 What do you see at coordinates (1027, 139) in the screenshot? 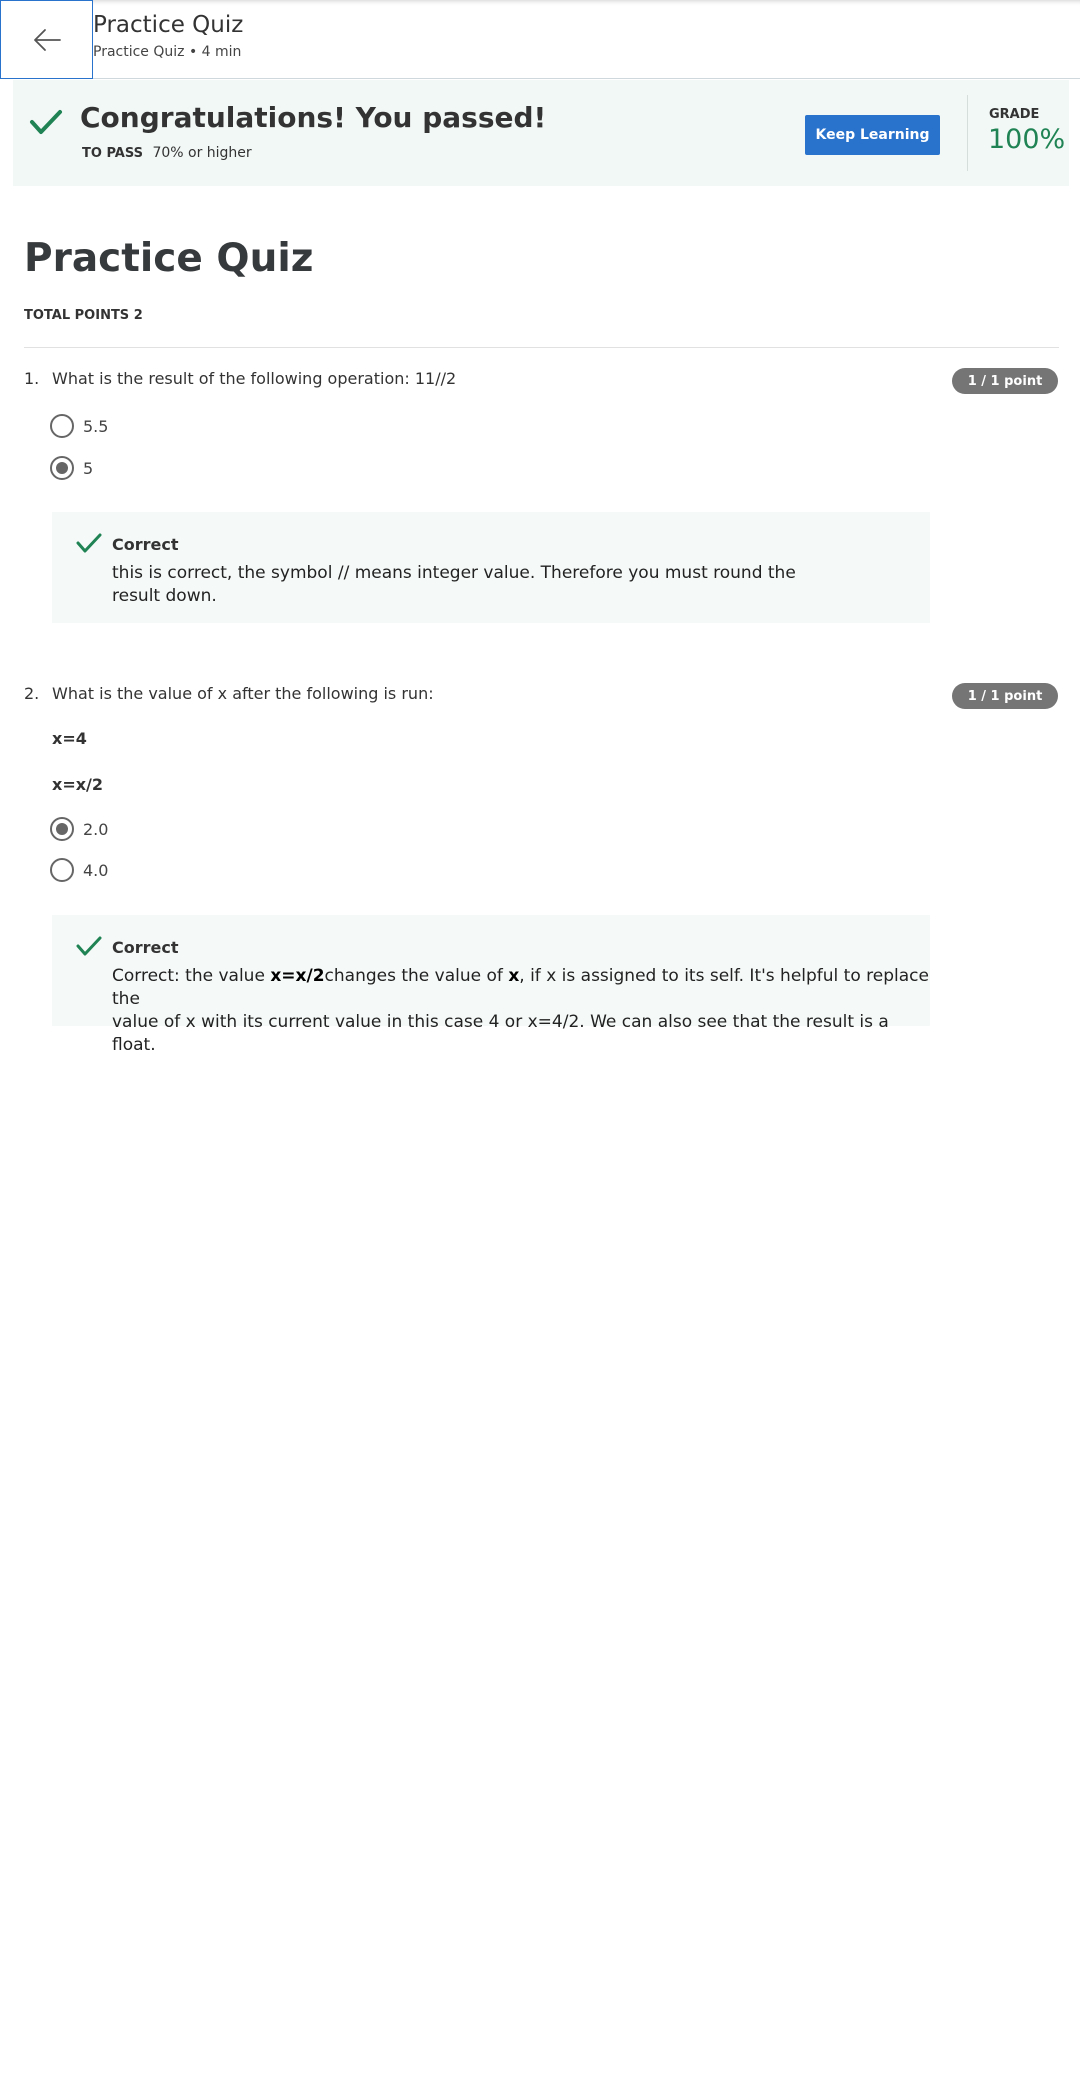
I see `grade-value: 100%` at bounding box center [1027, 139].